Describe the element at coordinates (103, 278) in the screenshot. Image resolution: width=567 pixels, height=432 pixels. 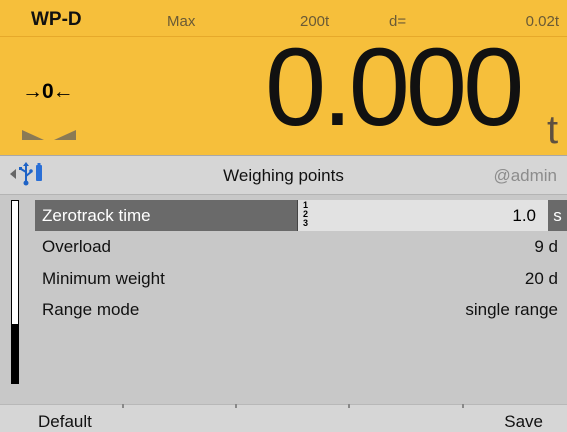
I see `list-item-label: Minimum weight` at that location.